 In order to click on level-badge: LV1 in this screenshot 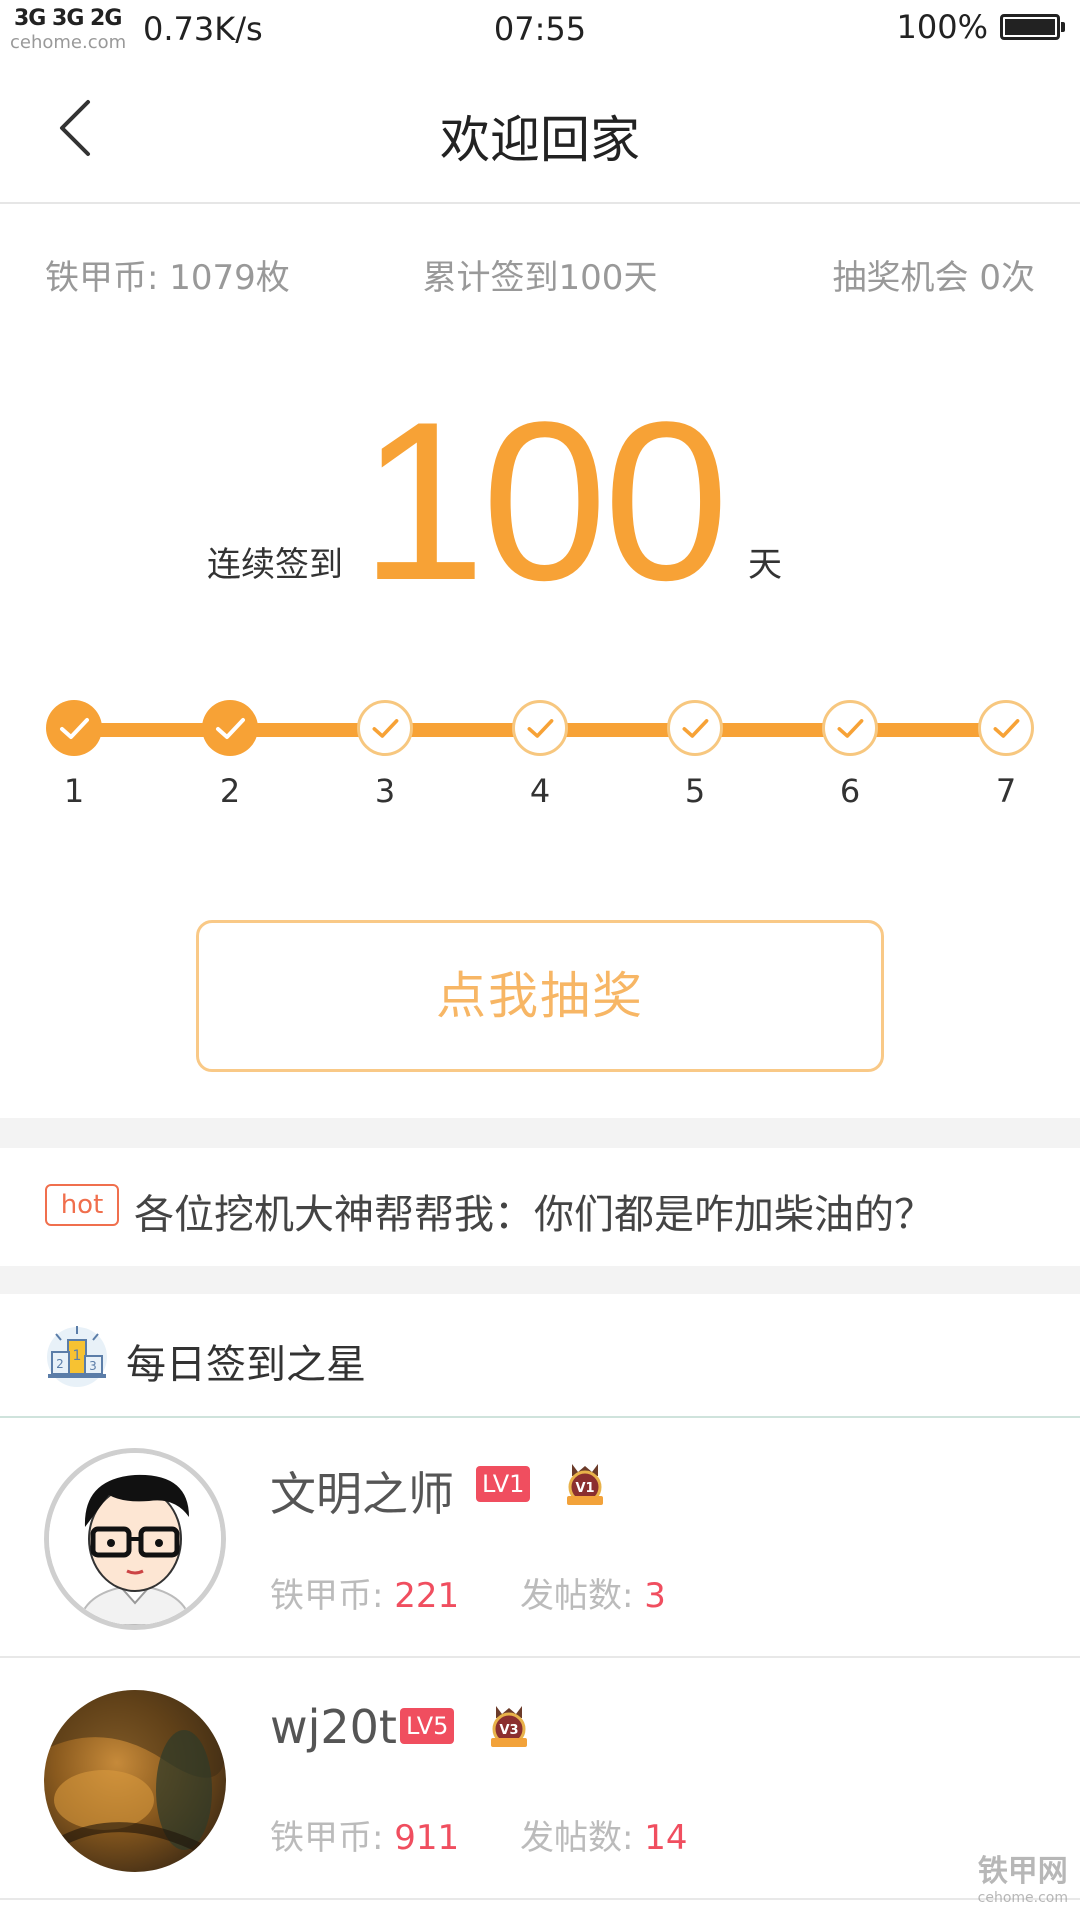, I will do `click(503, 1484)`.